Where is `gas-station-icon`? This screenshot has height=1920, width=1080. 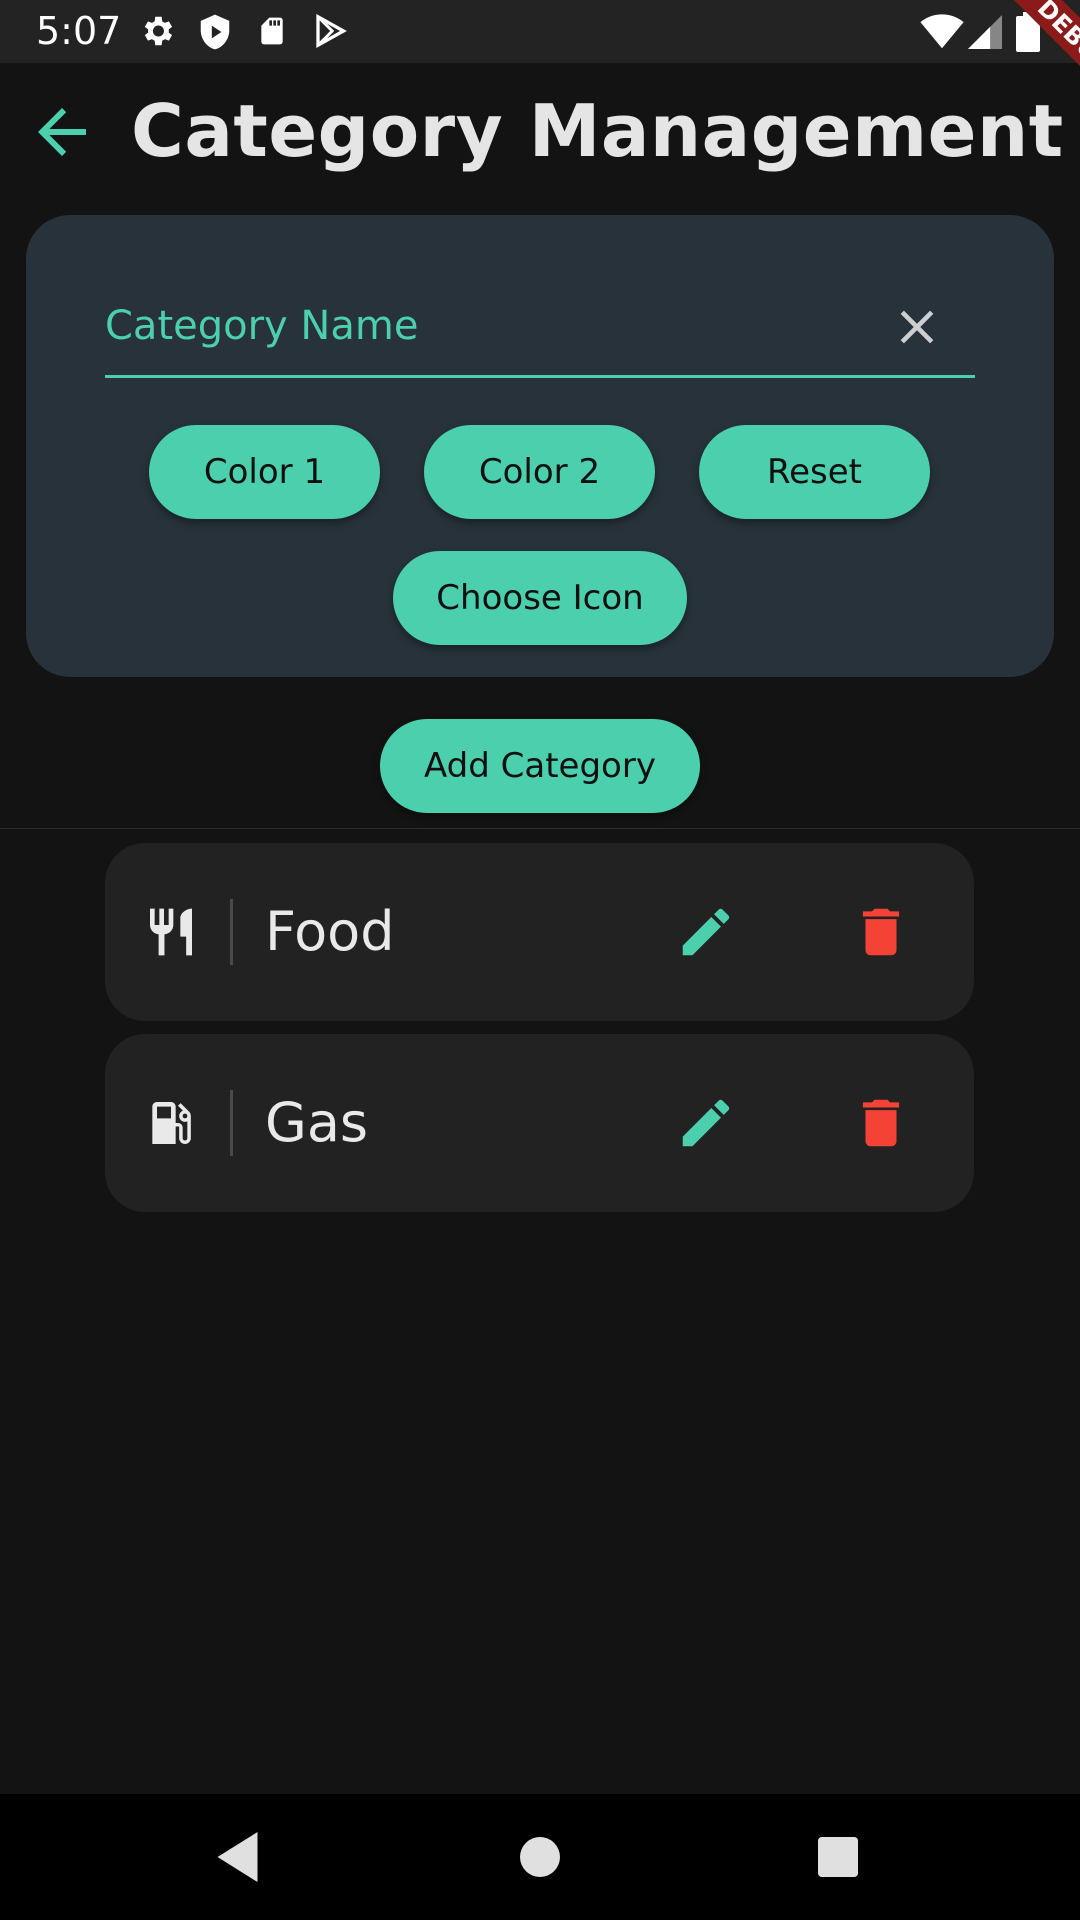
gas-station-icon is located at coordinates (171, 1123).